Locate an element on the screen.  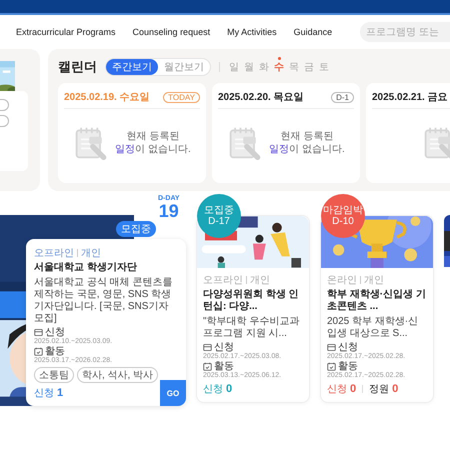
go-button: GO is located at coordinates (173, 393).